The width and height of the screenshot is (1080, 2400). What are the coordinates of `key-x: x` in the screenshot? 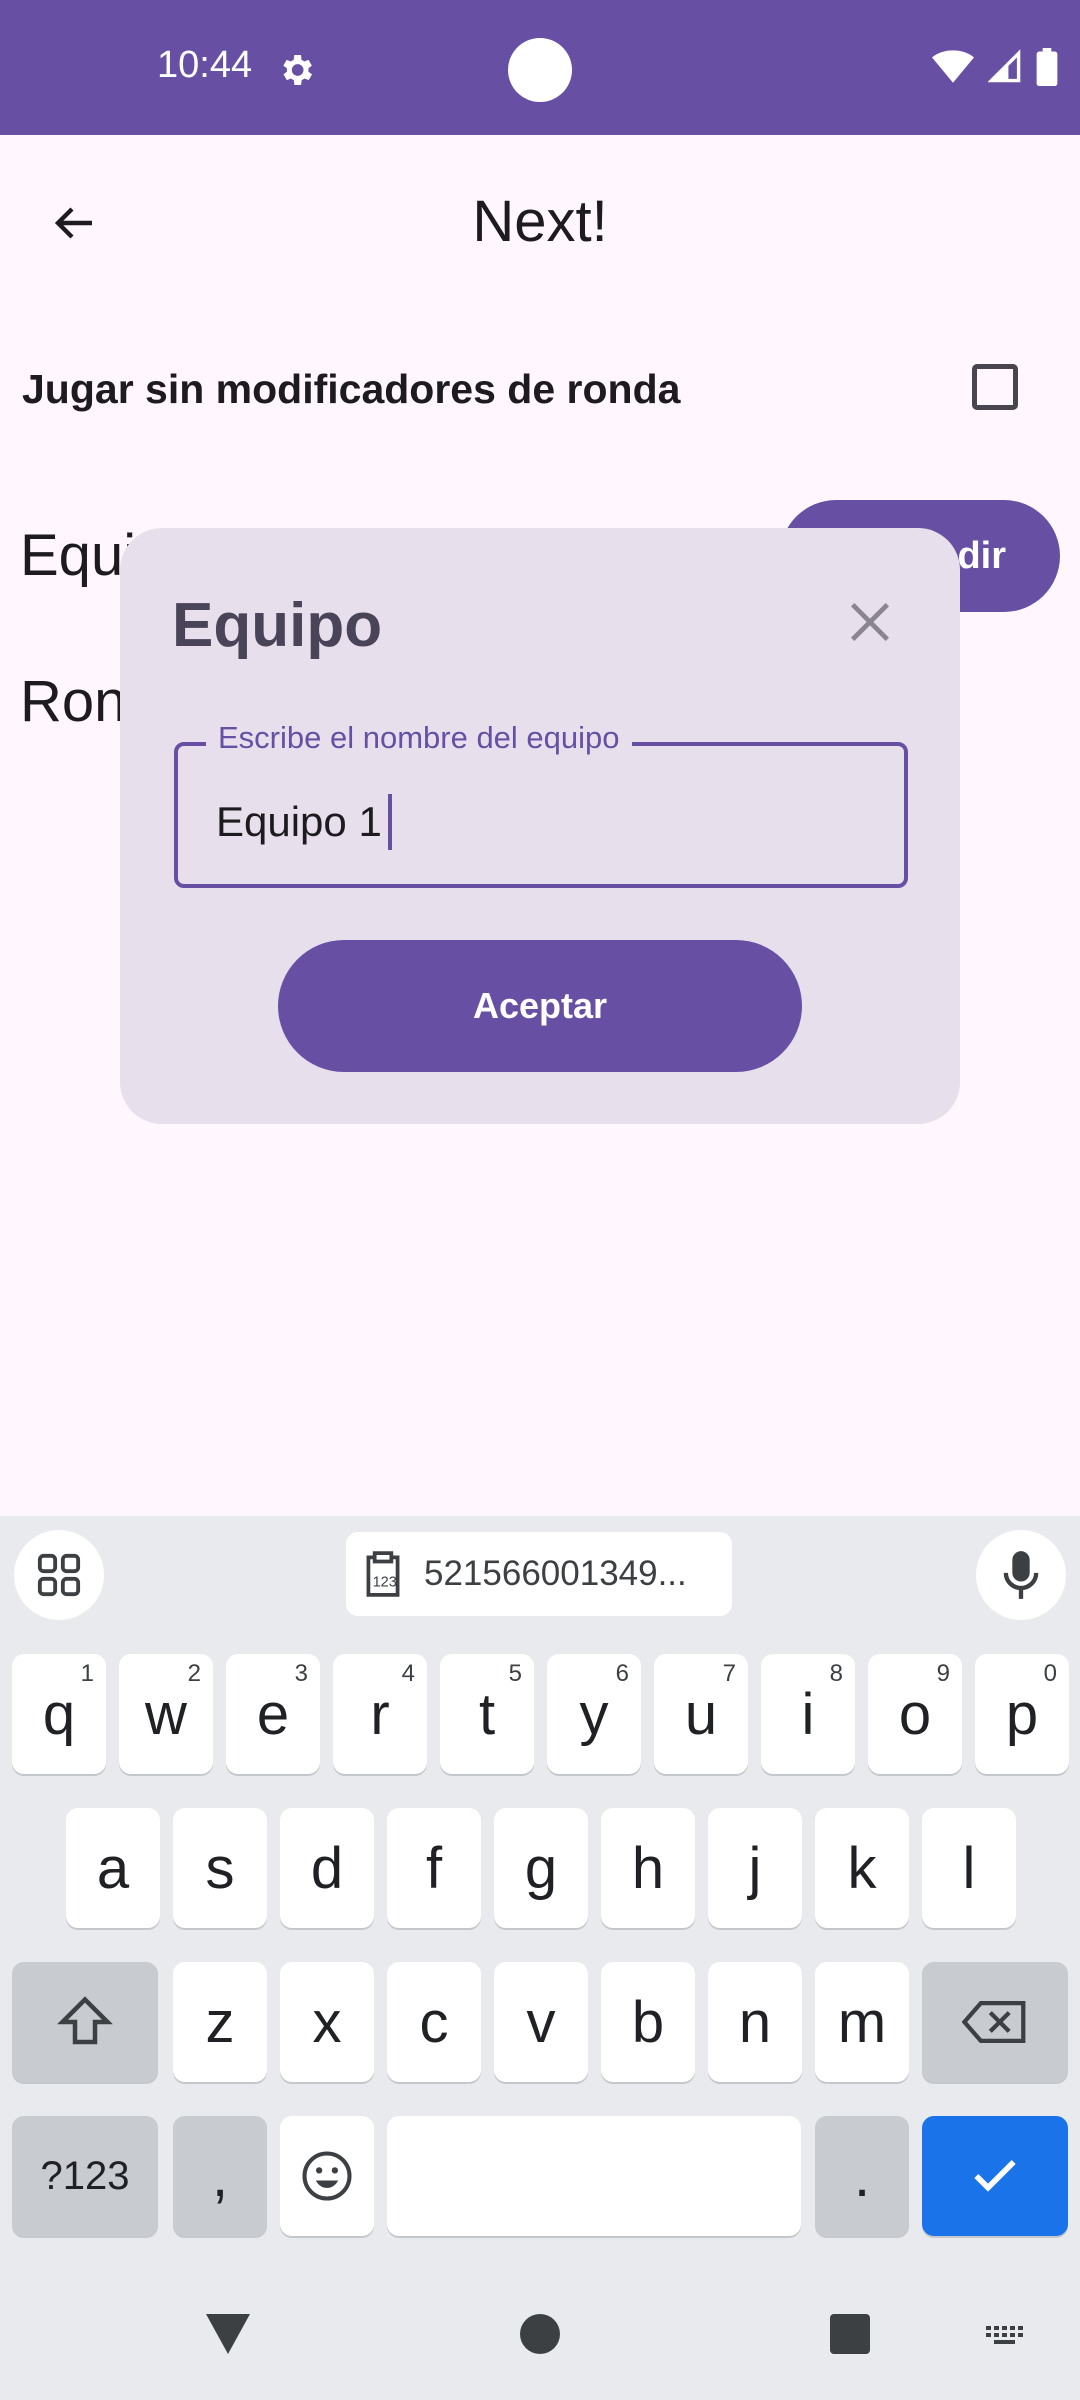 It's located at (327, 2022).